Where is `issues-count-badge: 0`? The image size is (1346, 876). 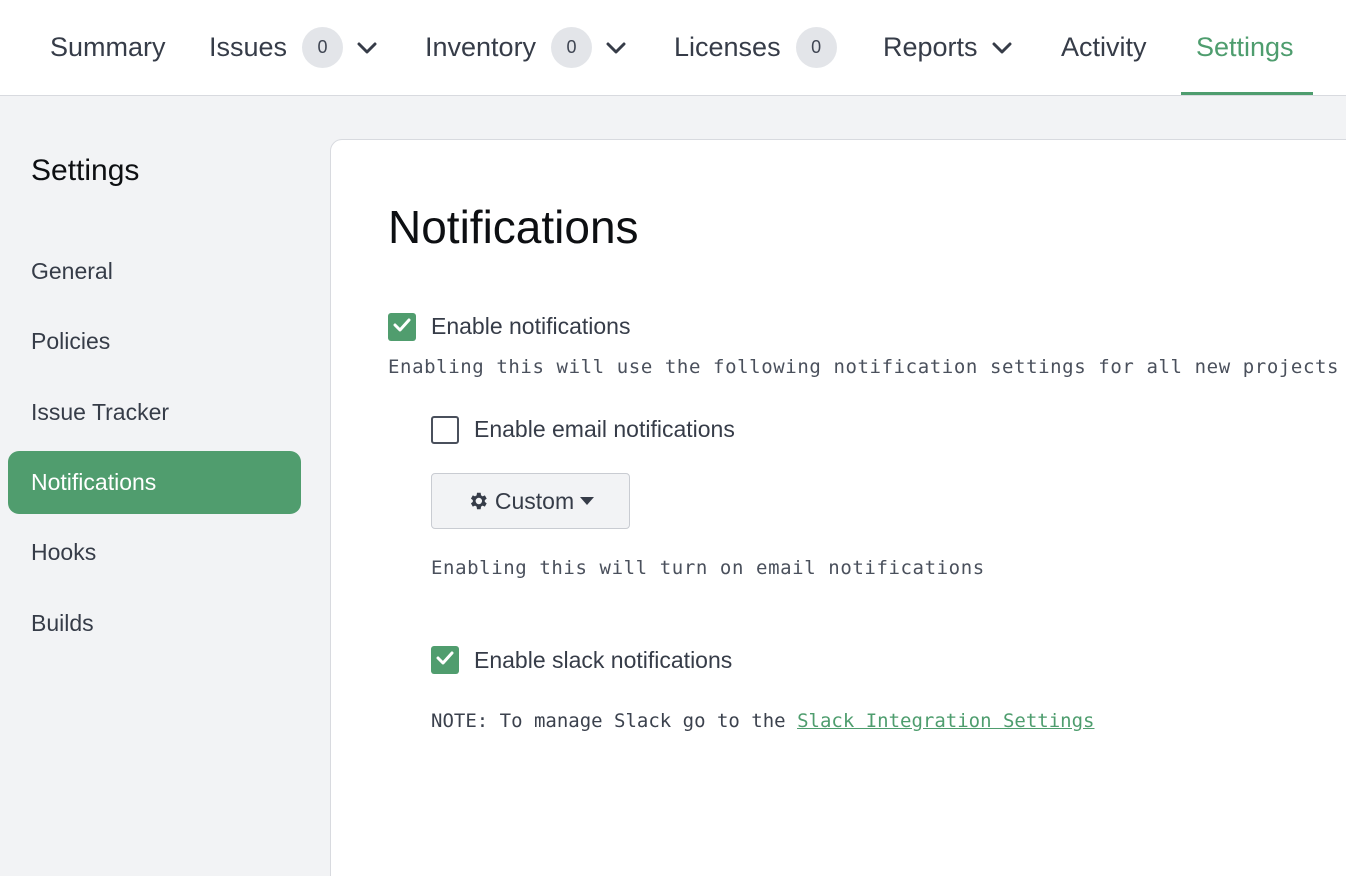 issues-count-badge: 0 is located at coordinates (323, 47).